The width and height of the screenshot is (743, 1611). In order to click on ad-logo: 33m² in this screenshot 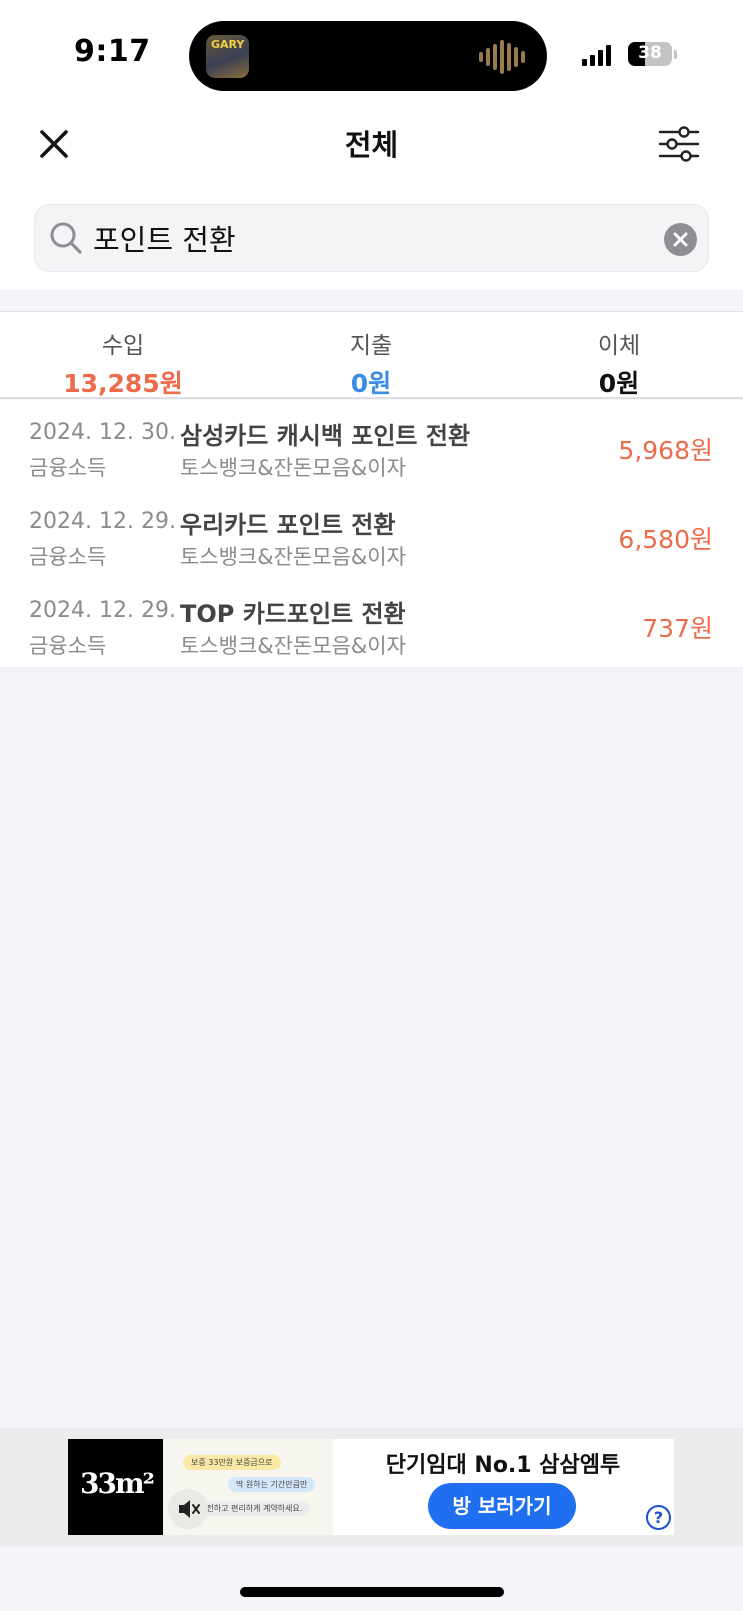, I will do `click(115, 1487)`.